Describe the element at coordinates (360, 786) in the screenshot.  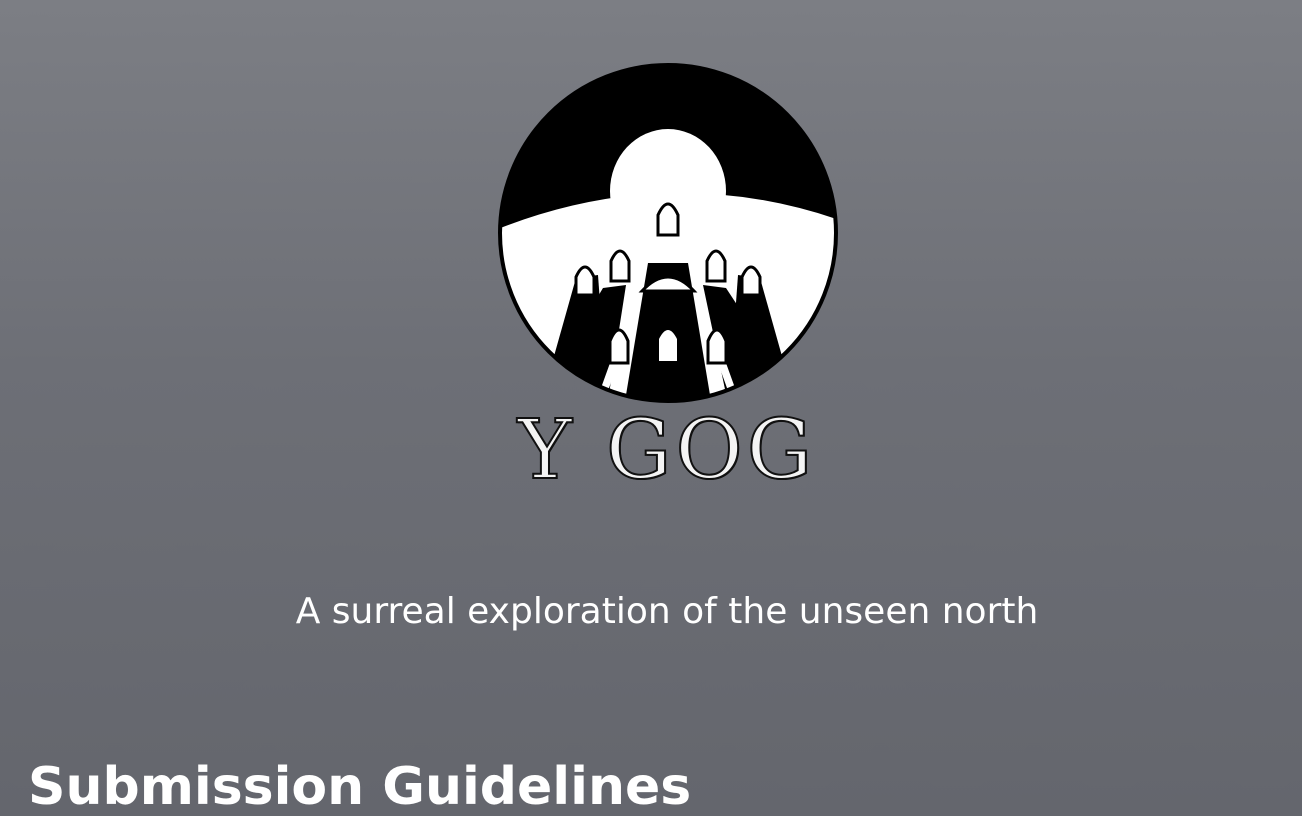
I see `submission-guidelines-heading: Submission Guidelines` at that location.